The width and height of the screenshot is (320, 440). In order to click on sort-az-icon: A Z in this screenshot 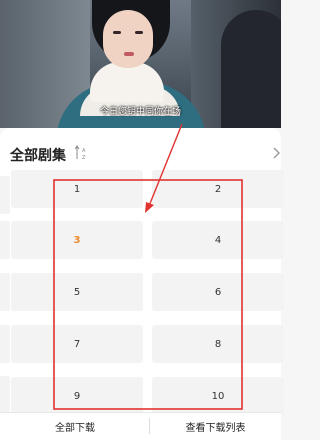, I will do `click(82, 153)`.